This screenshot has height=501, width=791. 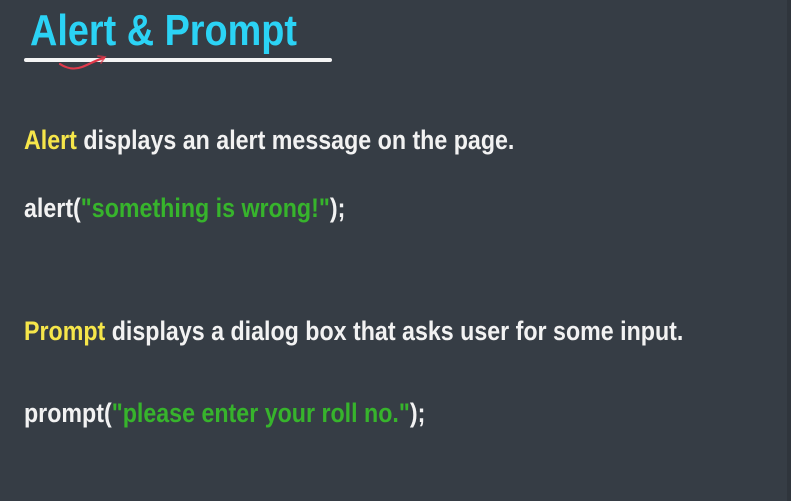 What do you see at coordinates (52, 208) in the screenshot?
I see `alert-code-prefix: alert(` at bounding box center [52, 208].